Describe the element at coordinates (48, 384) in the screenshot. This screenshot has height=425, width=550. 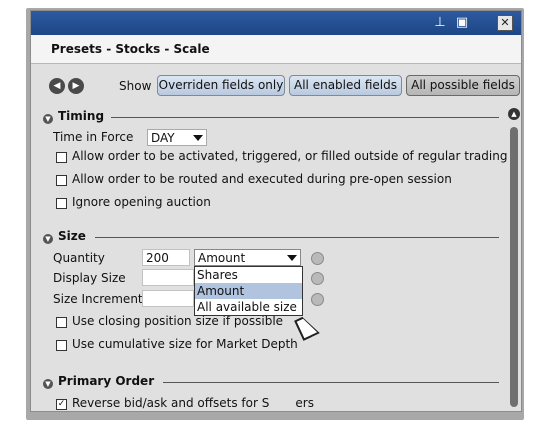
I see `collapse-primary-order-icon: ▼` at that location.